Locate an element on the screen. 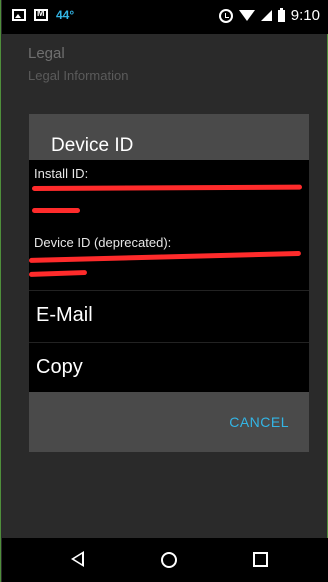 The image size is (328, 582). dialog-title: Device ID is located at coordinates (92, 145).